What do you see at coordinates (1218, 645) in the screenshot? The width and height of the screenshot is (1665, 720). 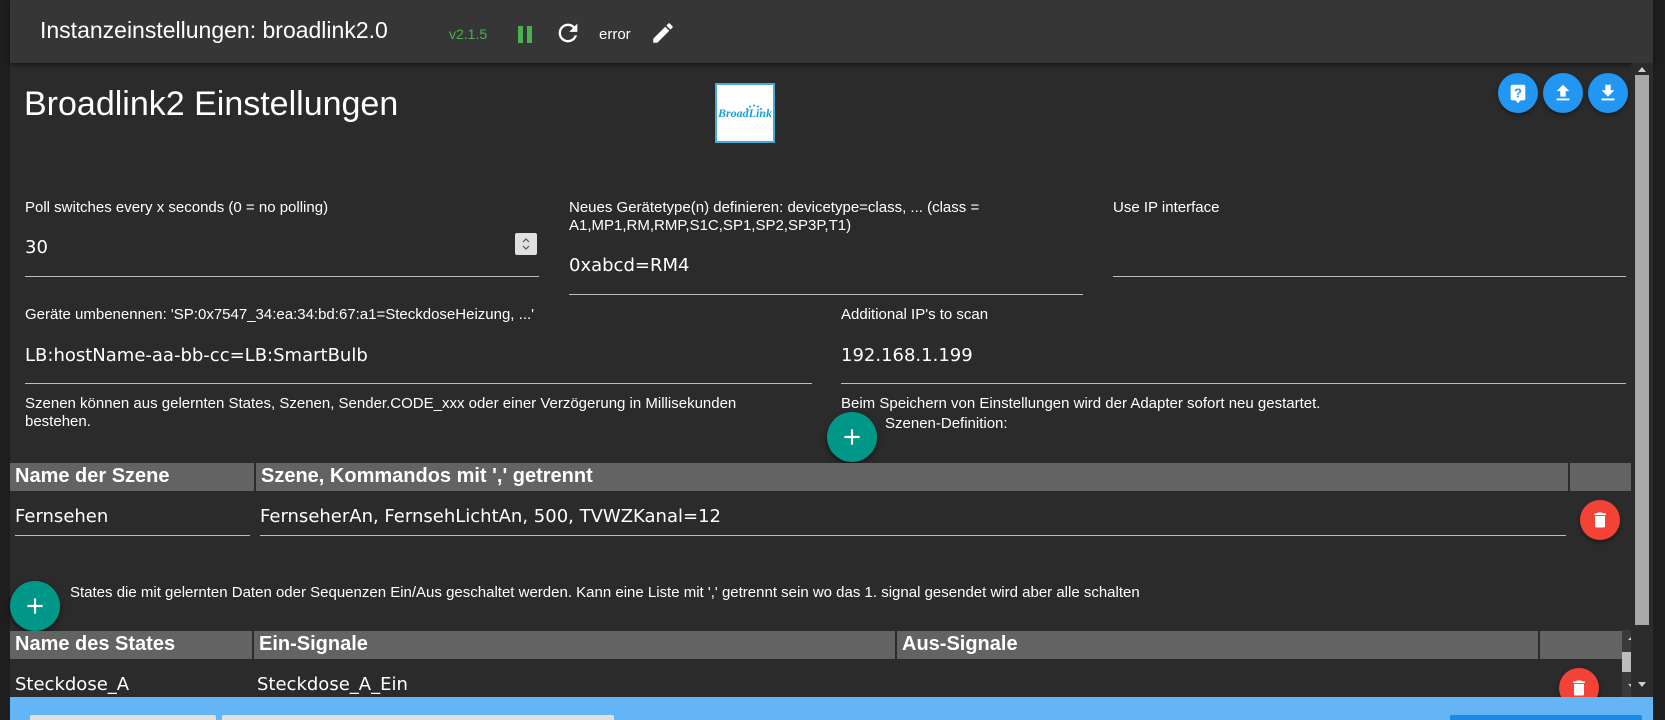 I see `off-signals-header: Aus-Signale` at bounding box center [1218, 645].